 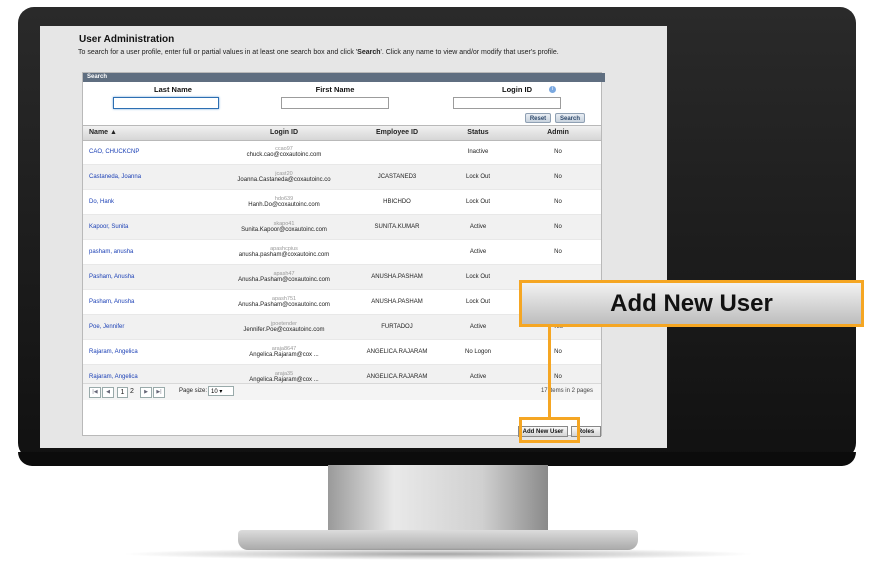 I want to click on login-email: Joanna.Castaneda@coxautoinc.co, so click(x=284, y=180).